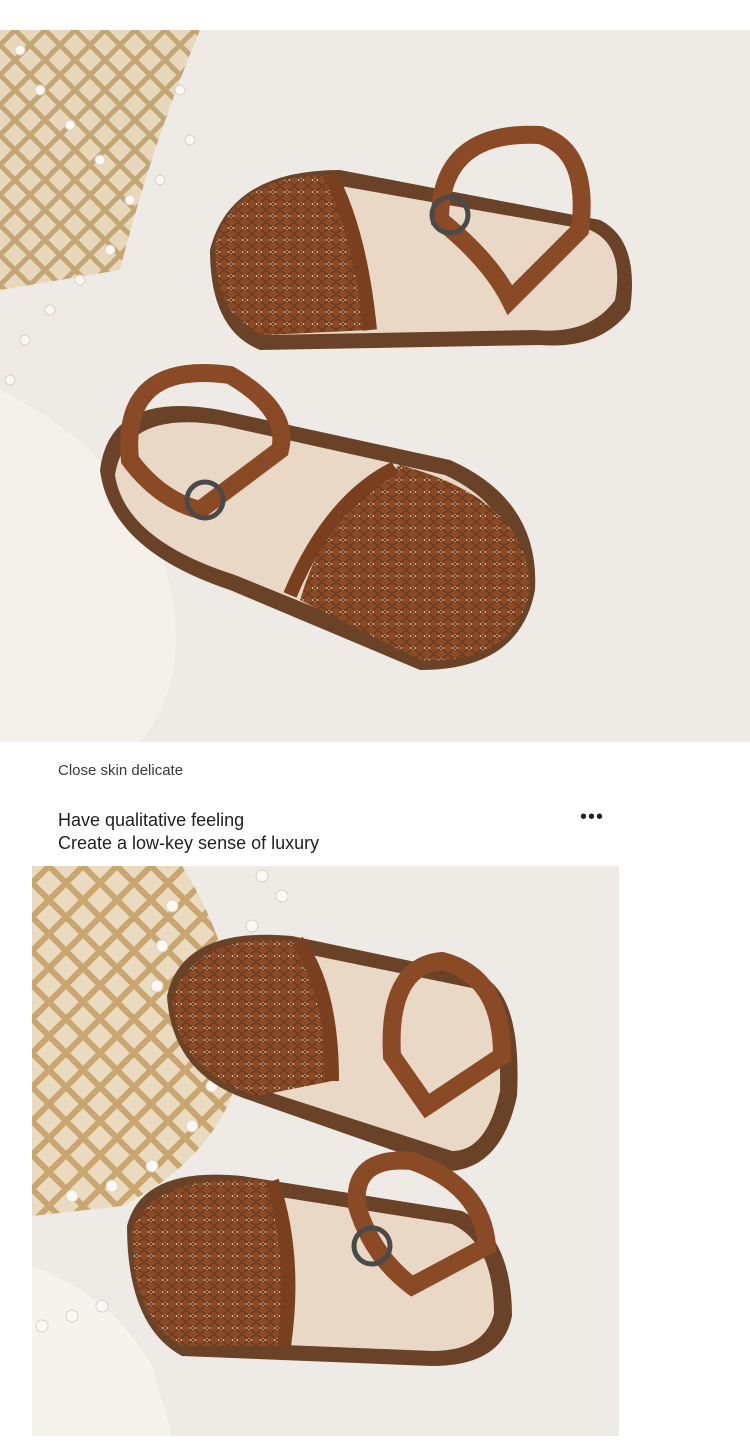 The width and height of the screenshot is (750, 1449). Describe the element at coordinates (151, 820) in the screenshot. I see `headline-line-1: Have qualitative feeling` at that location.